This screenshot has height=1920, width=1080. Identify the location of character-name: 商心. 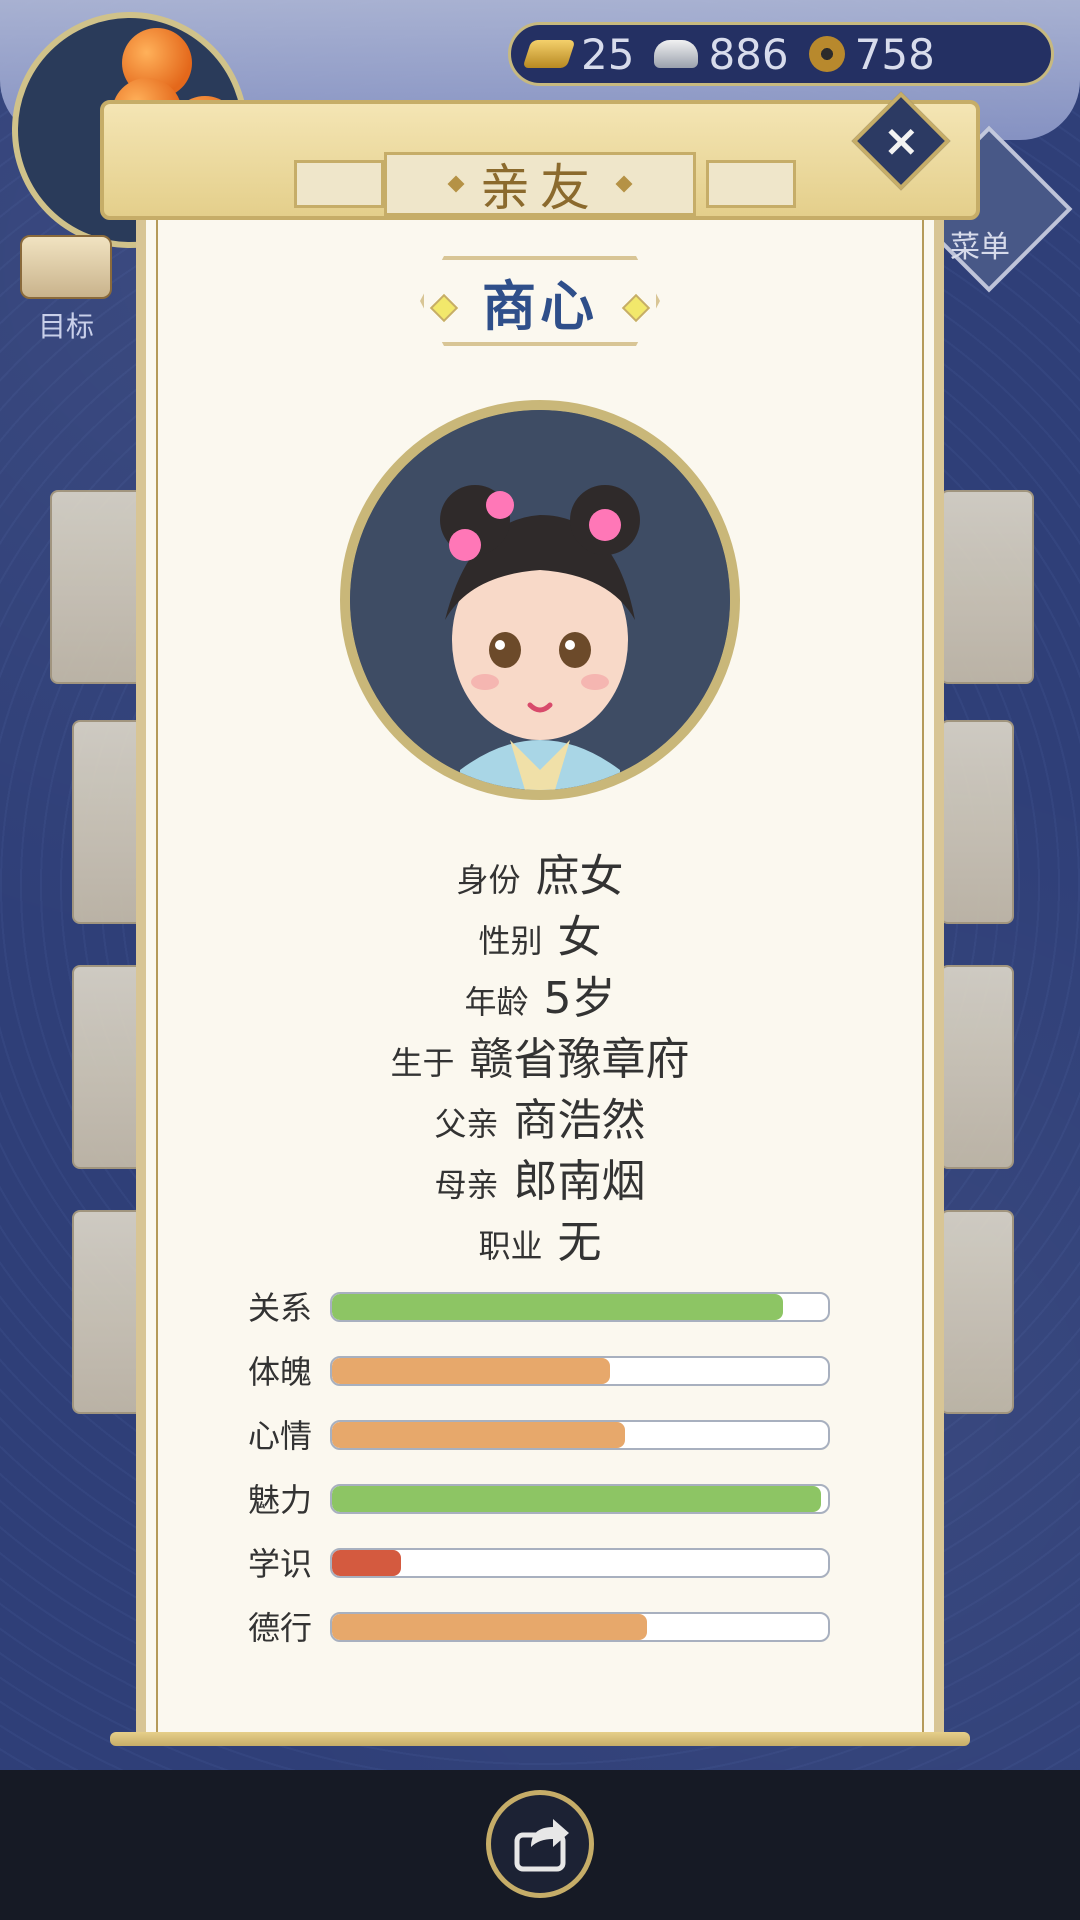
(540, 306).